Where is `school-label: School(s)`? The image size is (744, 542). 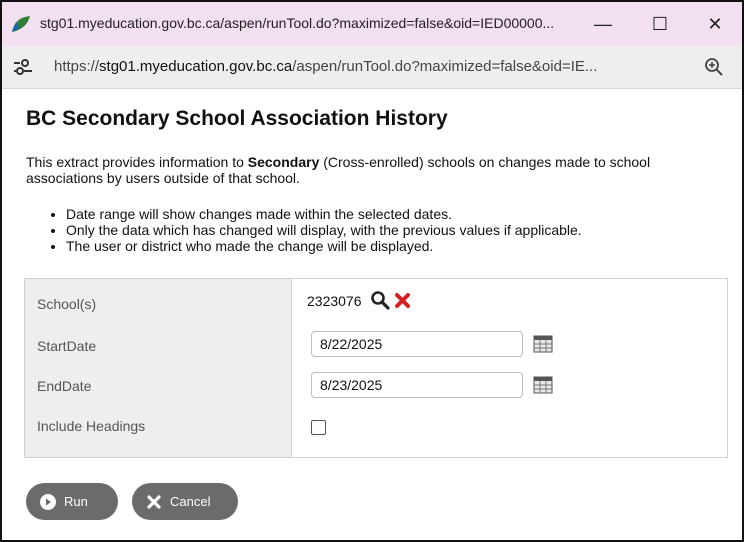 school-label: School(s) is located at coordinates (67, 304).